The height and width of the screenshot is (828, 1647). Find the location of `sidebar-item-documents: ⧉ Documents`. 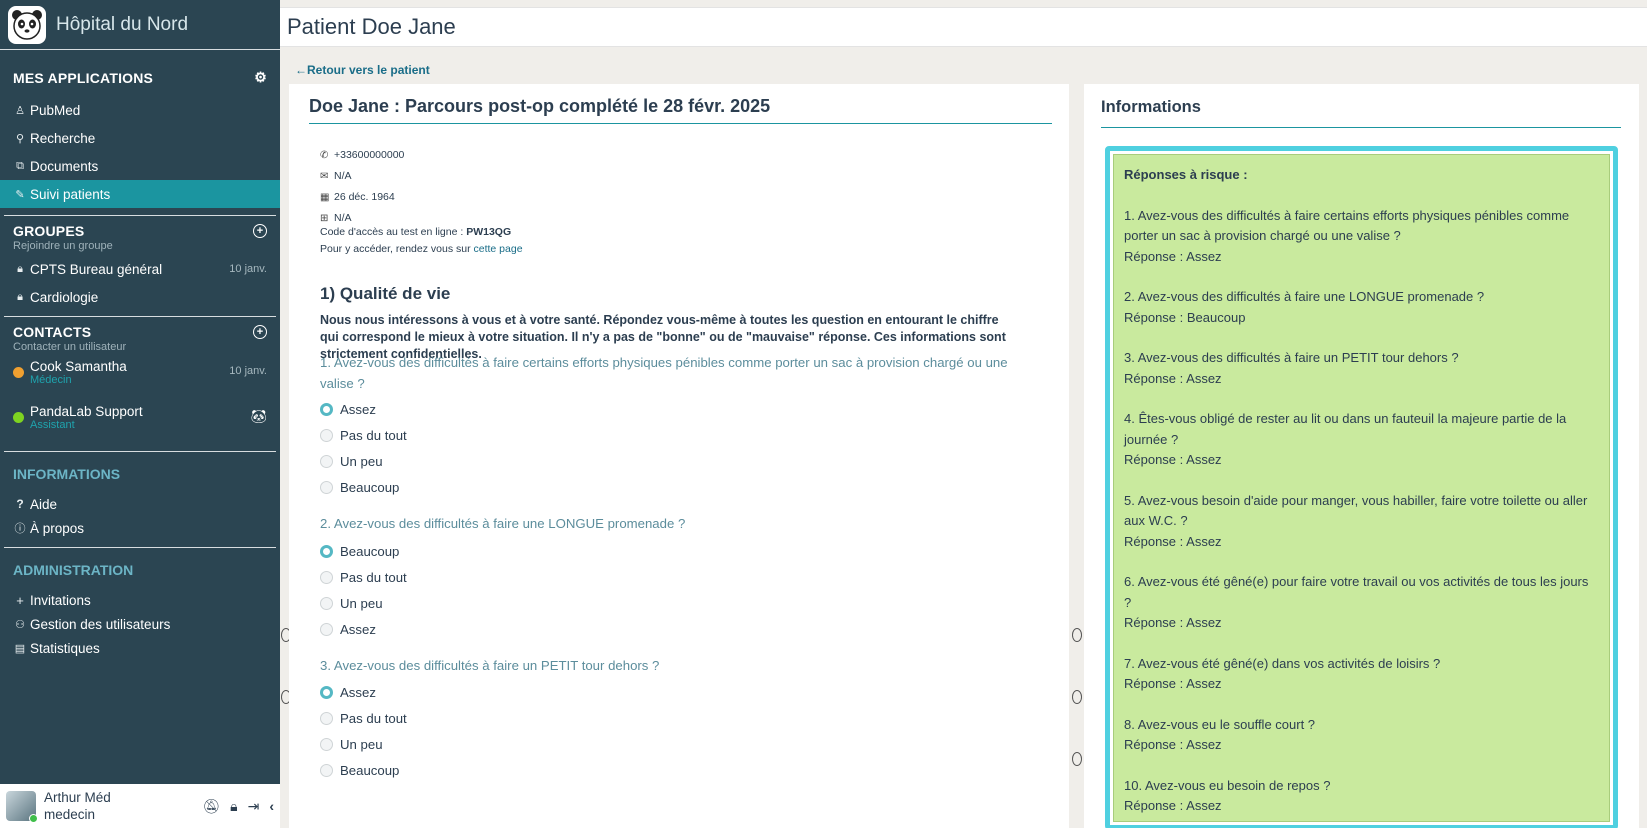

sidebar-item-documents: ⧉ Documents is located at coordinates (140, 166).